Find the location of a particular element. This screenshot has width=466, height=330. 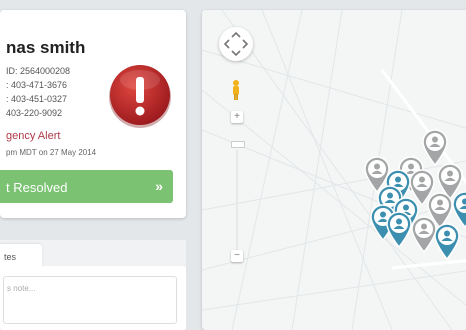

pegman-icon is located at coordinates (236, 90).